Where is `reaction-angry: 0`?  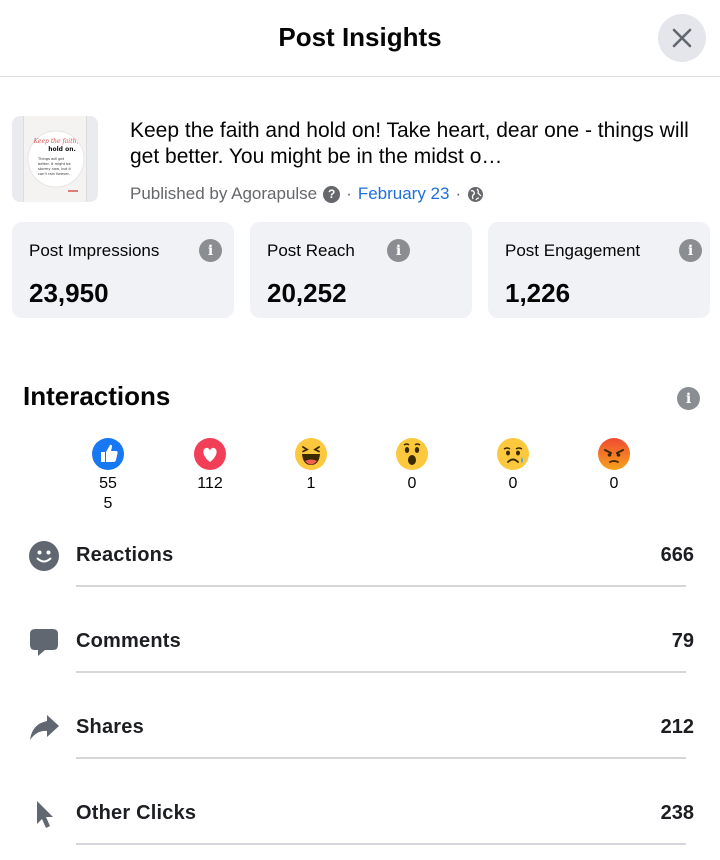 reaction-angry: 0 is located at coordinates (614, 466).